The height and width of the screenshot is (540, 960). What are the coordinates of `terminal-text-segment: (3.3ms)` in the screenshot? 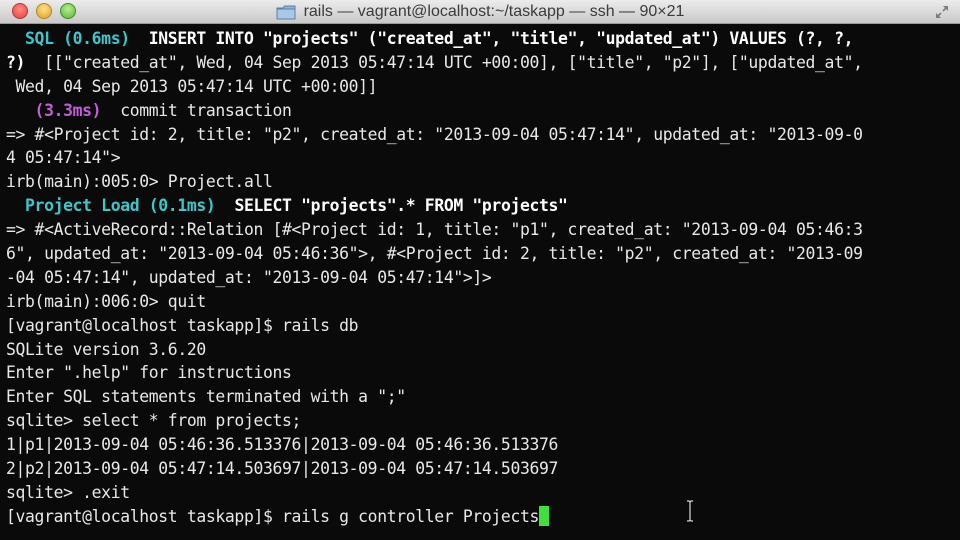 It's located at (54, 110).